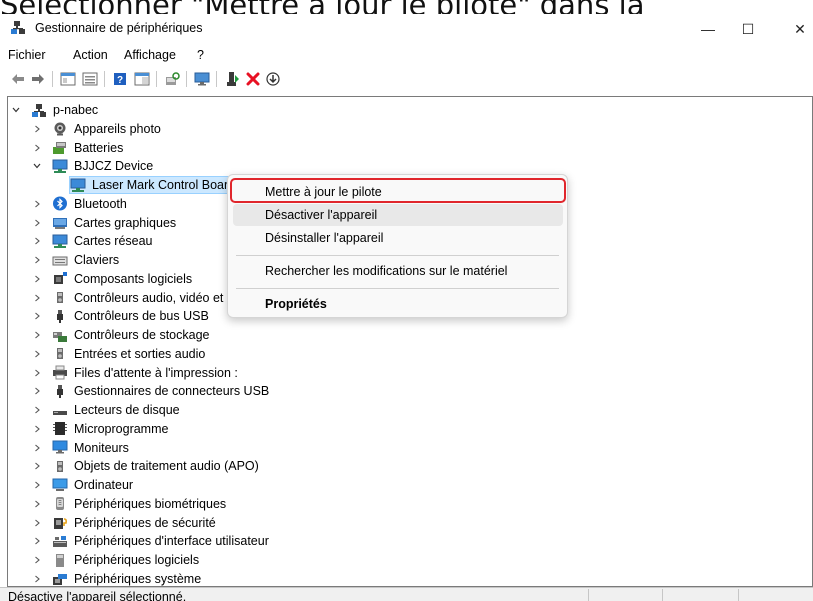 The width and height of the screenshot is (813, 601). I want to click on back-arrow-icon, so click(18, 79).